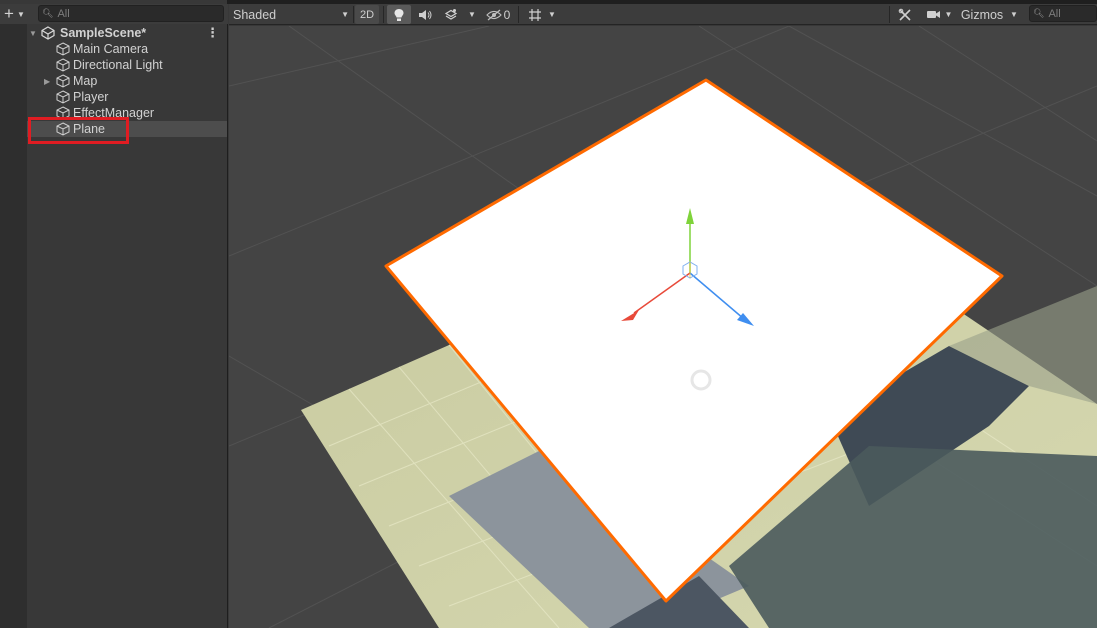  I want to click on hierarchy-item-main-camera: Main Camera, so click(127, 49).